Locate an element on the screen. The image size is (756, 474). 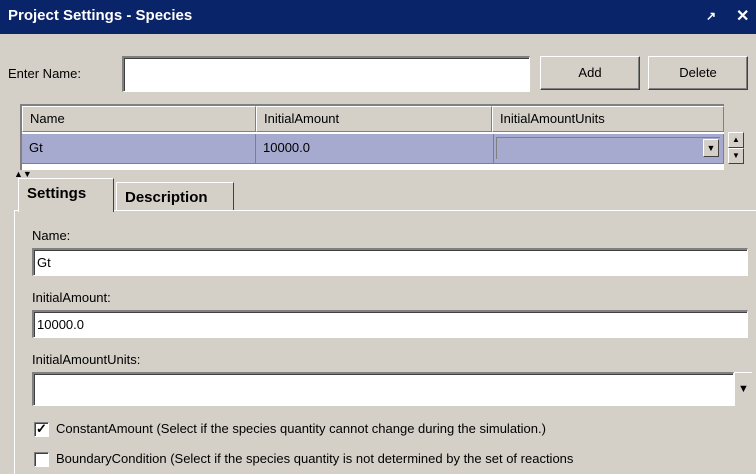
scroll-up-icon: ▲ is located at coordinates (736, 140).